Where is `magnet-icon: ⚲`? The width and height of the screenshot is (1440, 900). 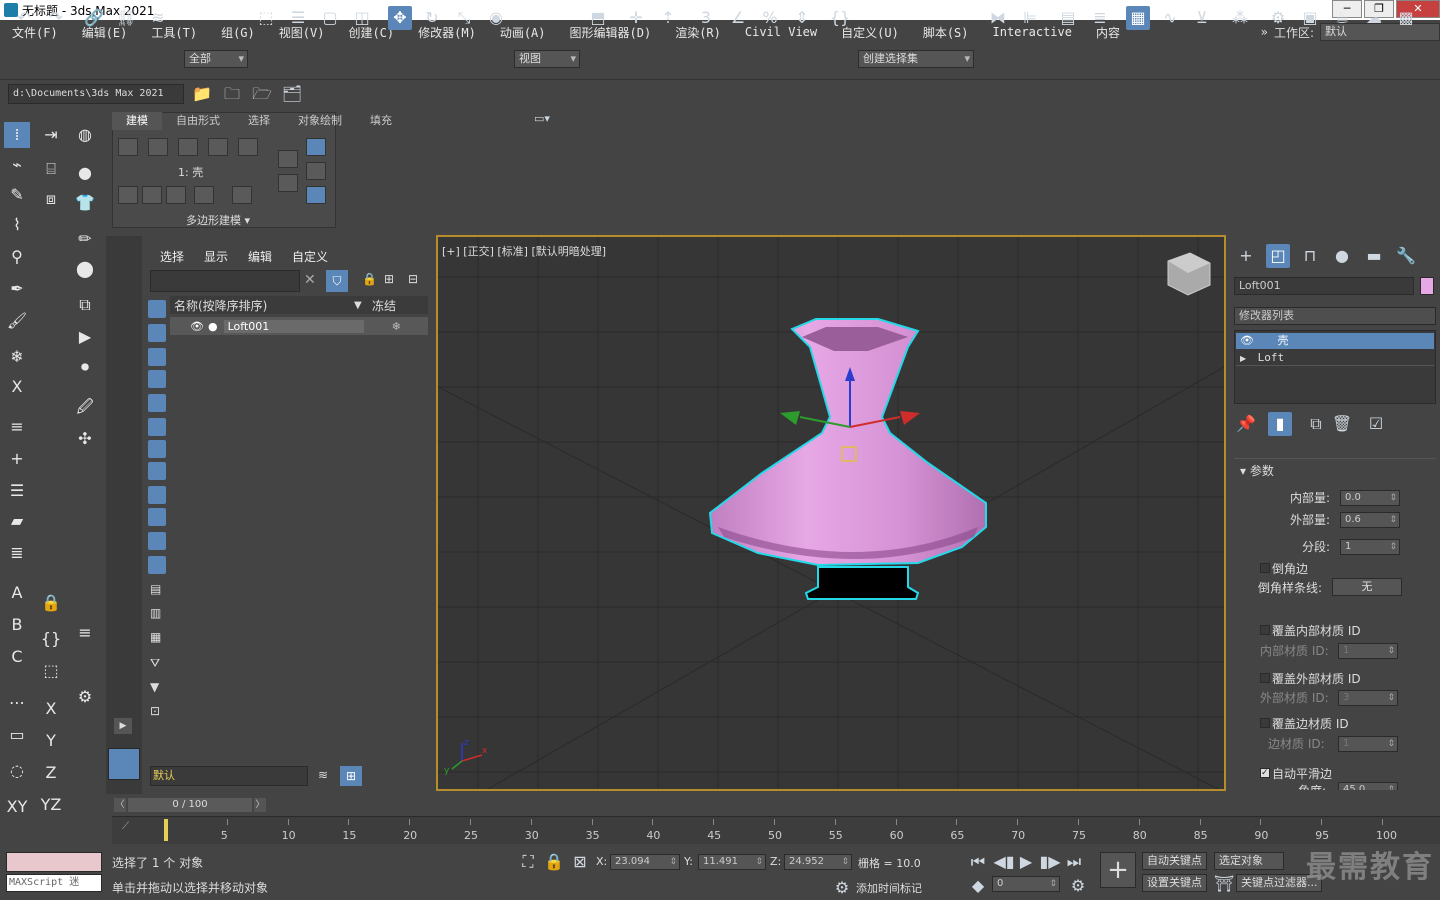 magnet-icon: ⚲ is located at coordinates (17, 257).